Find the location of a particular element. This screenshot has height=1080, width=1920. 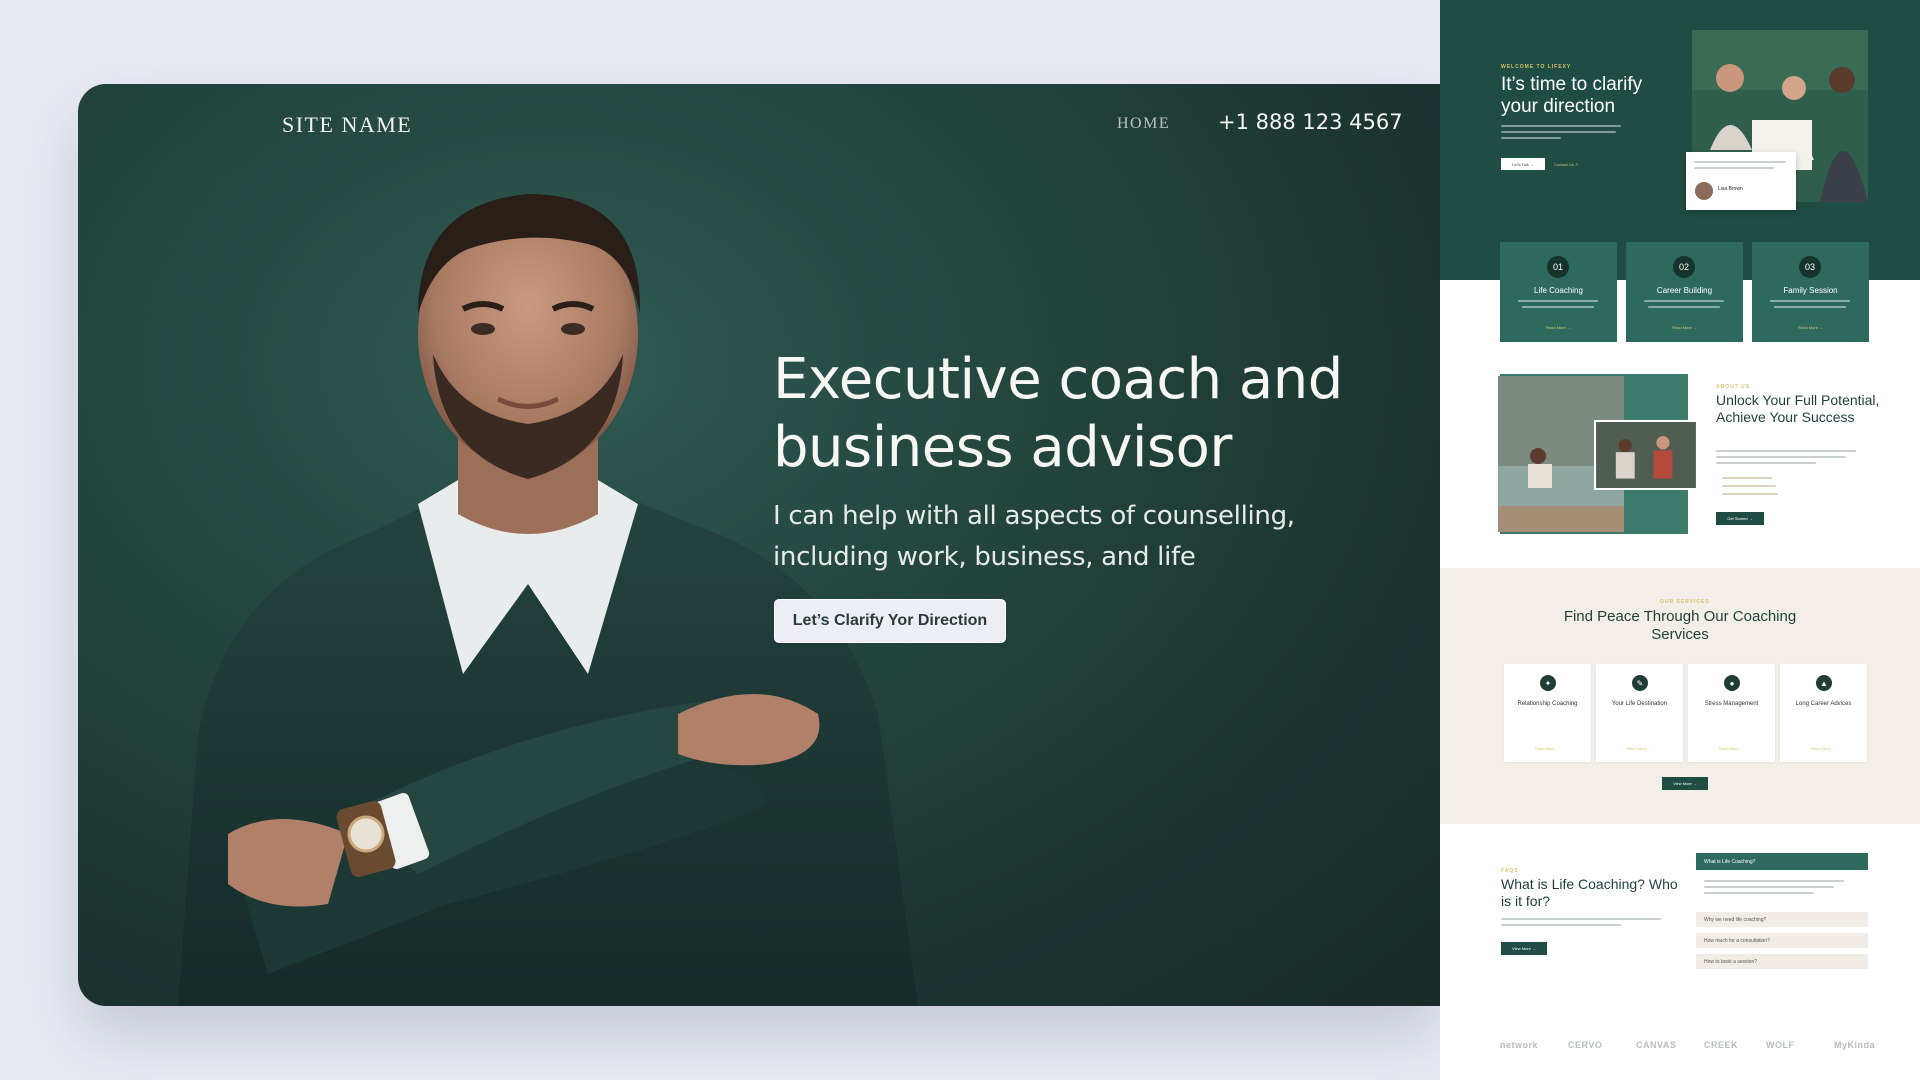

preview-card-life-coaching: 01 Life Coaching Read More → is located at coordinates (1558, 292).